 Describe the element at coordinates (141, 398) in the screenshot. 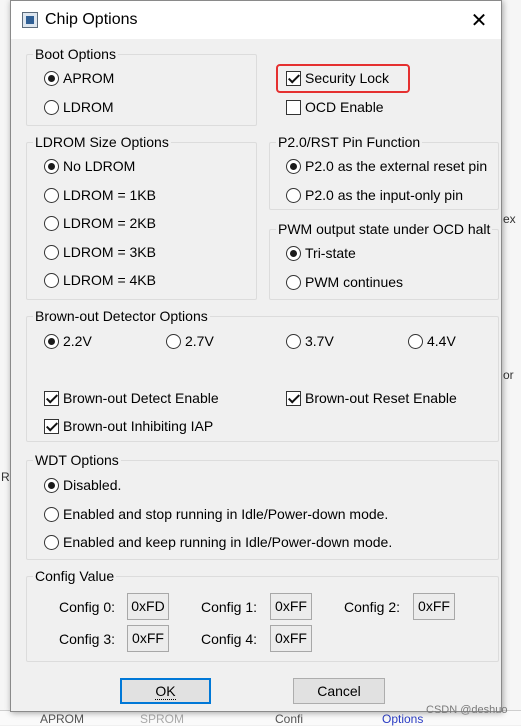

I see `brownout-detect-enable-label: Brown-out Detect Enable` at that location.